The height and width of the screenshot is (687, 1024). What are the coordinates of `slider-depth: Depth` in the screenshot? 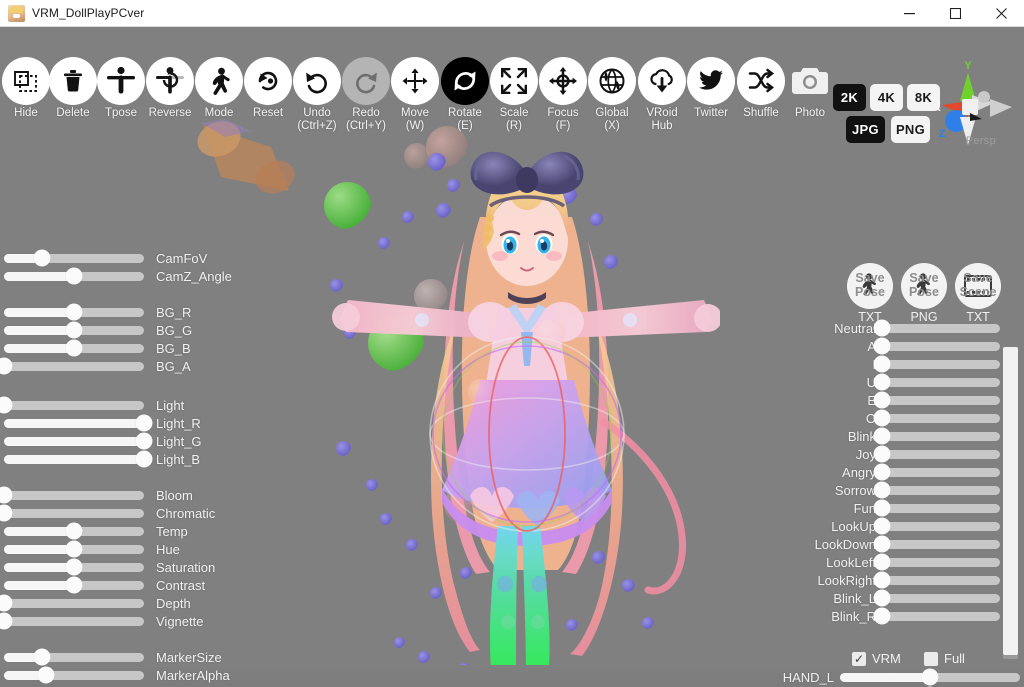 It's located at (95, 603).